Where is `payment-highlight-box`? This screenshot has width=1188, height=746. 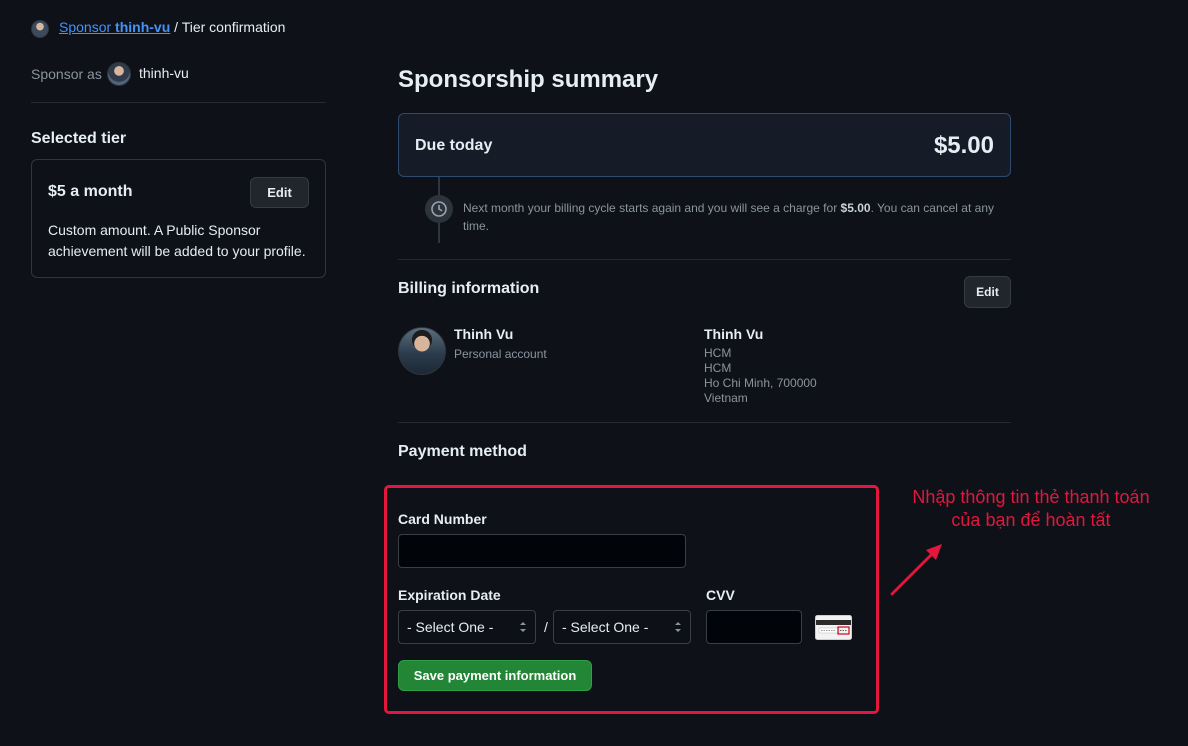
payment-highlight-box is located at coordinates (631, 599).